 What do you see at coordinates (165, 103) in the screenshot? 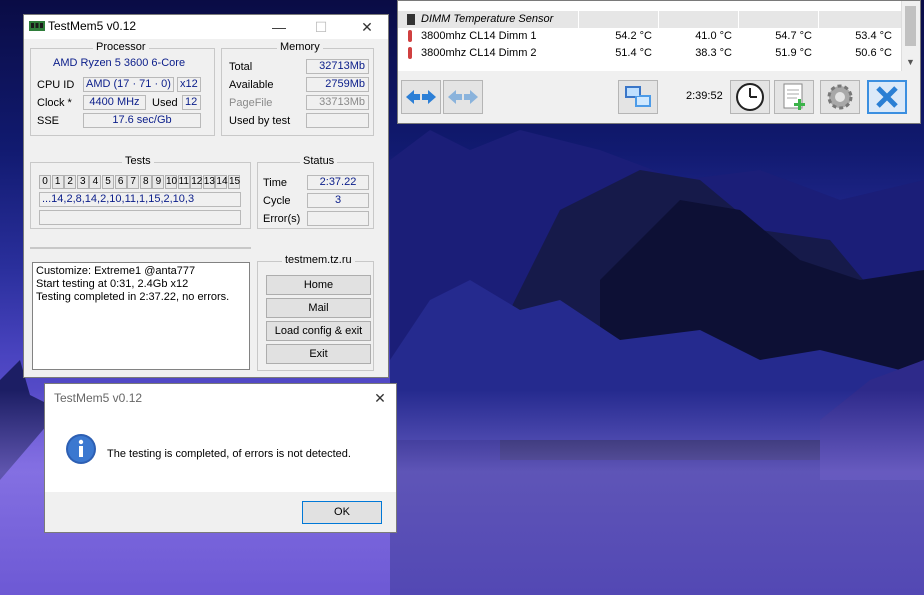
I see `used-label: Used` at bounding box center [165, 103].